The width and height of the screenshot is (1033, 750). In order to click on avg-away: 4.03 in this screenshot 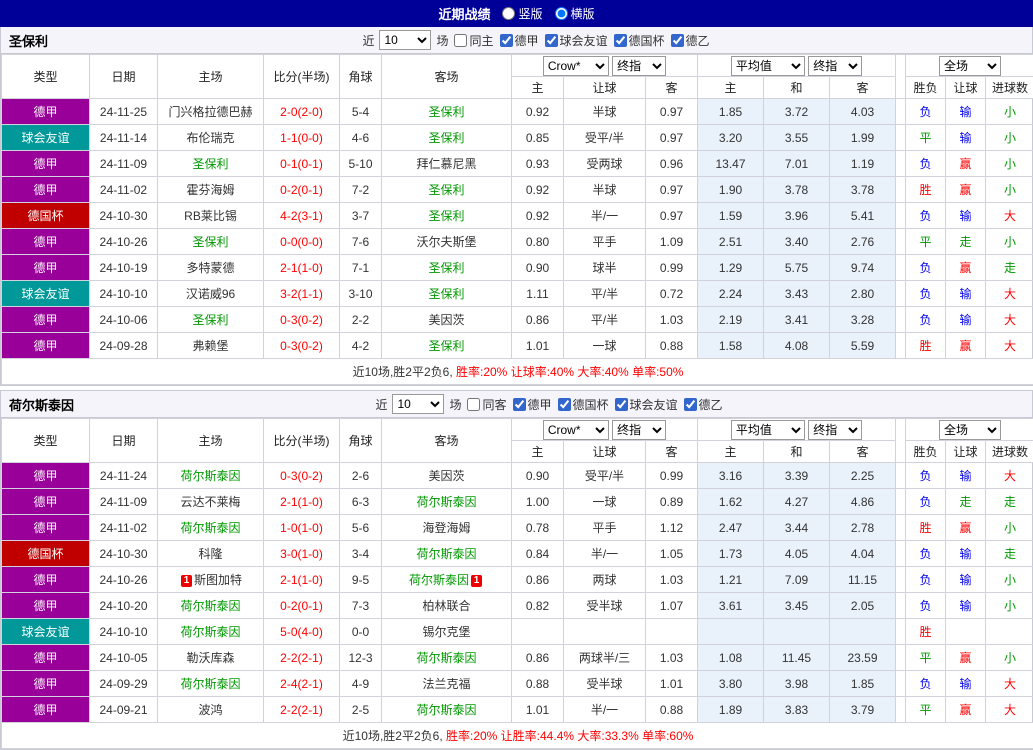, I will do `click(863, 112)`.